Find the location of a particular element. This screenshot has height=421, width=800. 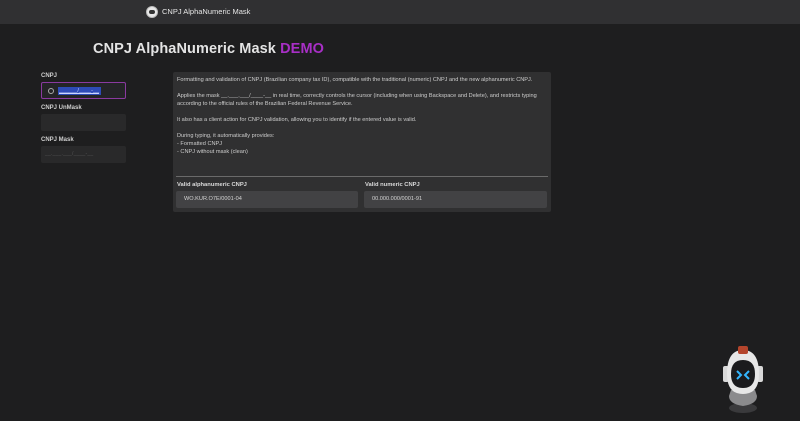

astronaut-mascot-icon is located at coordinates (743, 379).